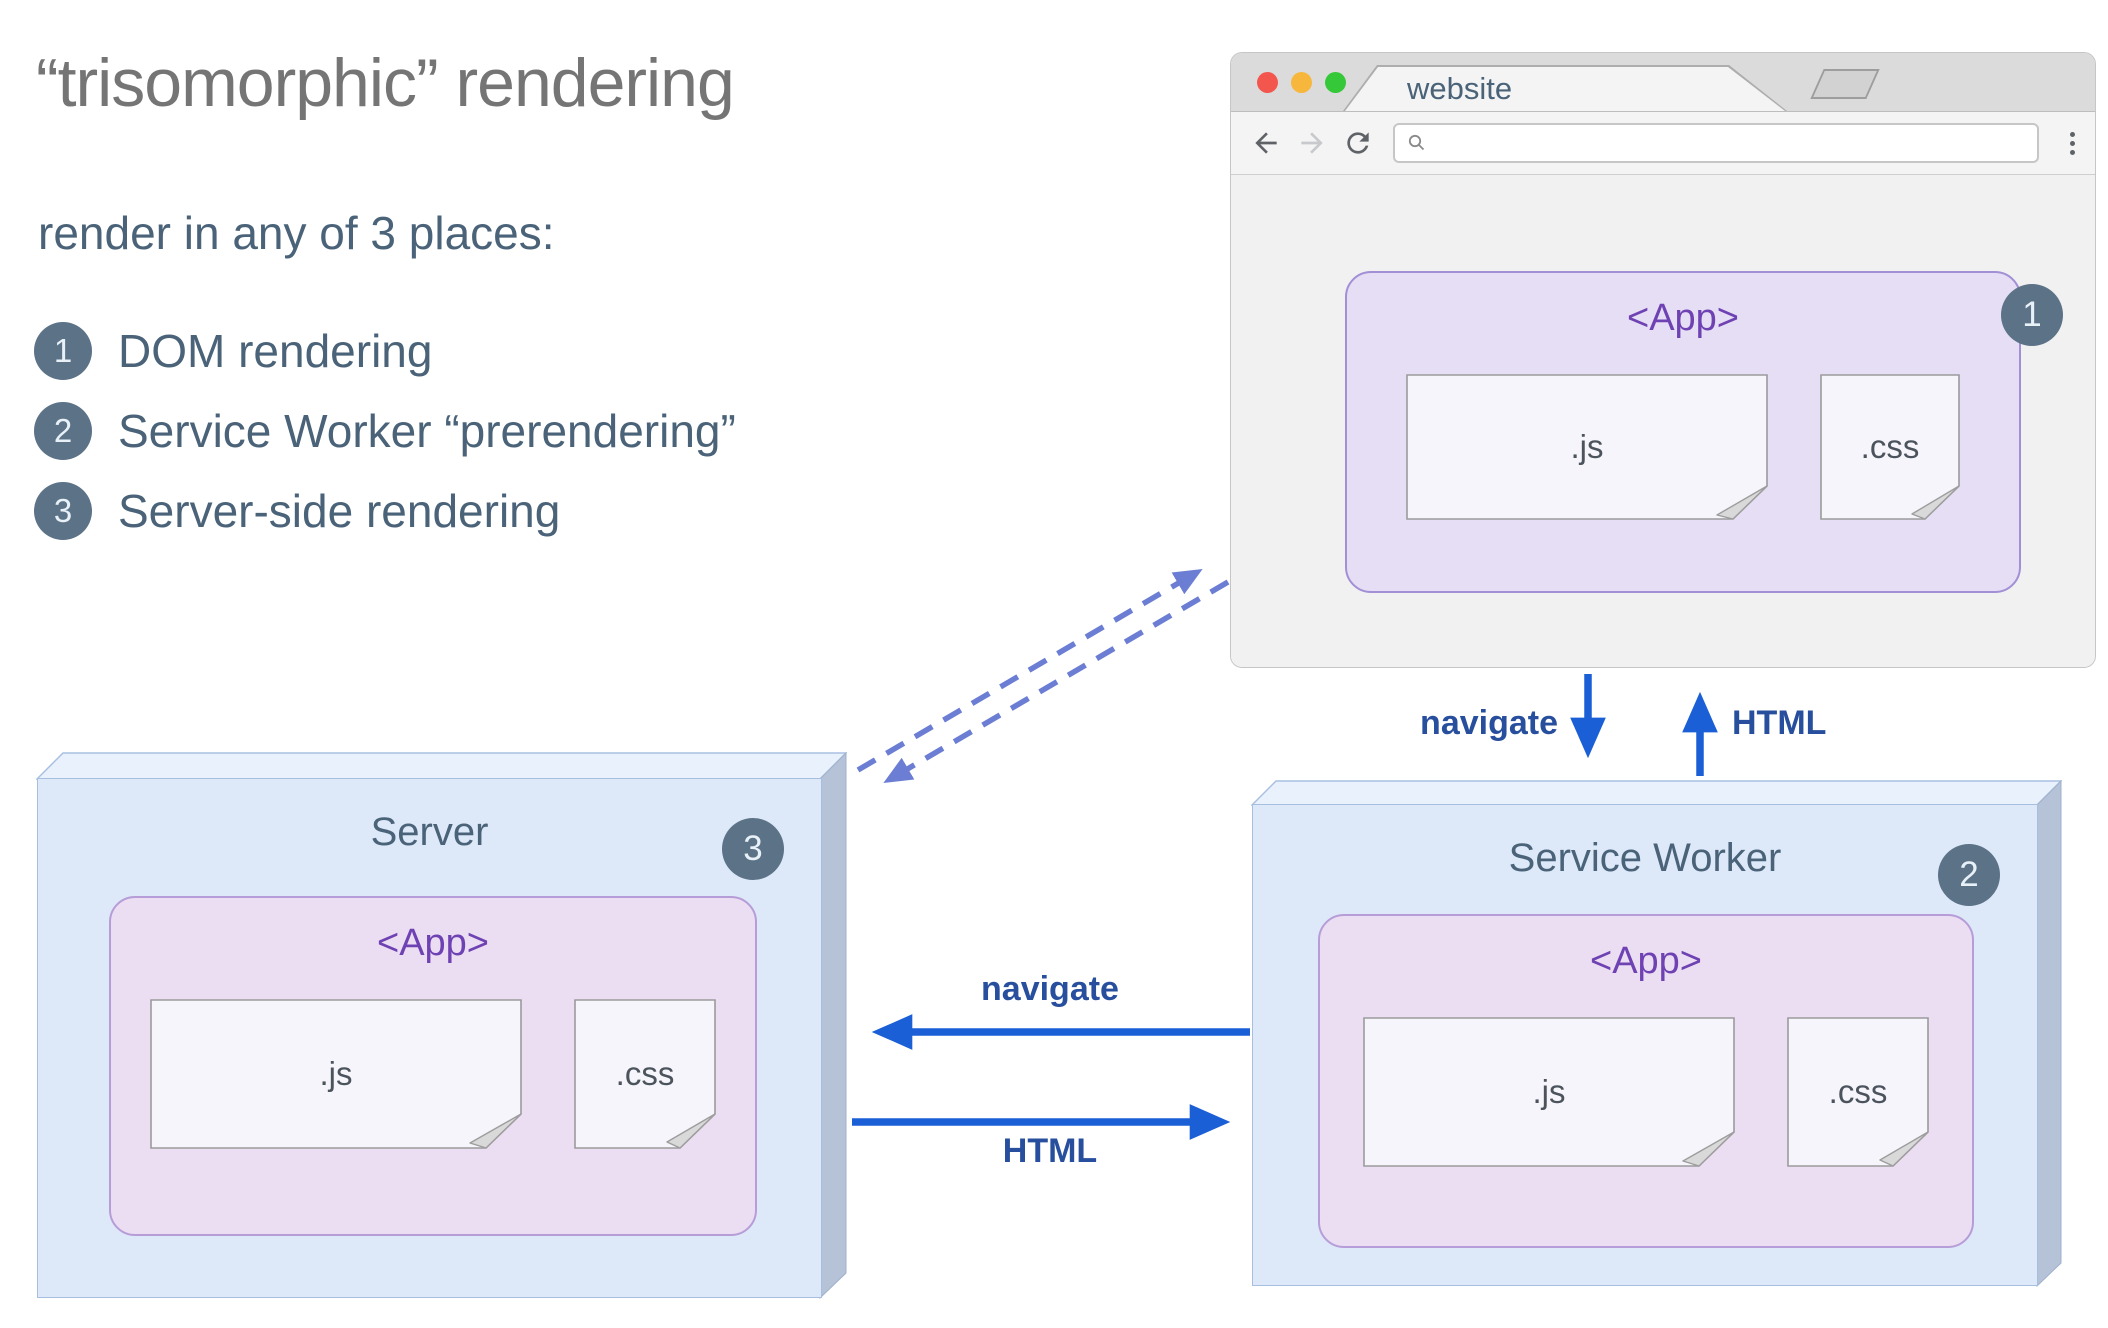 The width and height of the screenshot is (2108, 1328). What do you see at coordinates (1050, 989) in the screenshot?
I see `navigate-left-label: navigate` at bounding box center [1050, 989].